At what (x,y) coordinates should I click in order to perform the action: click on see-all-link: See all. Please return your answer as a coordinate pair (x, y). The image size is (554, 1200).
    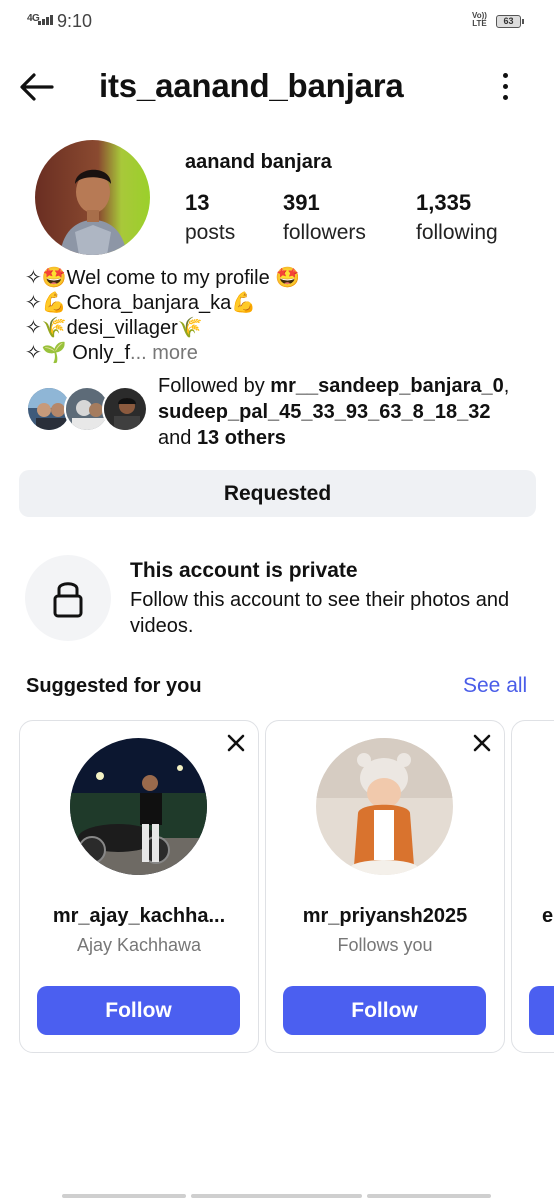
    Looking at the image, I should click on (495, 686).